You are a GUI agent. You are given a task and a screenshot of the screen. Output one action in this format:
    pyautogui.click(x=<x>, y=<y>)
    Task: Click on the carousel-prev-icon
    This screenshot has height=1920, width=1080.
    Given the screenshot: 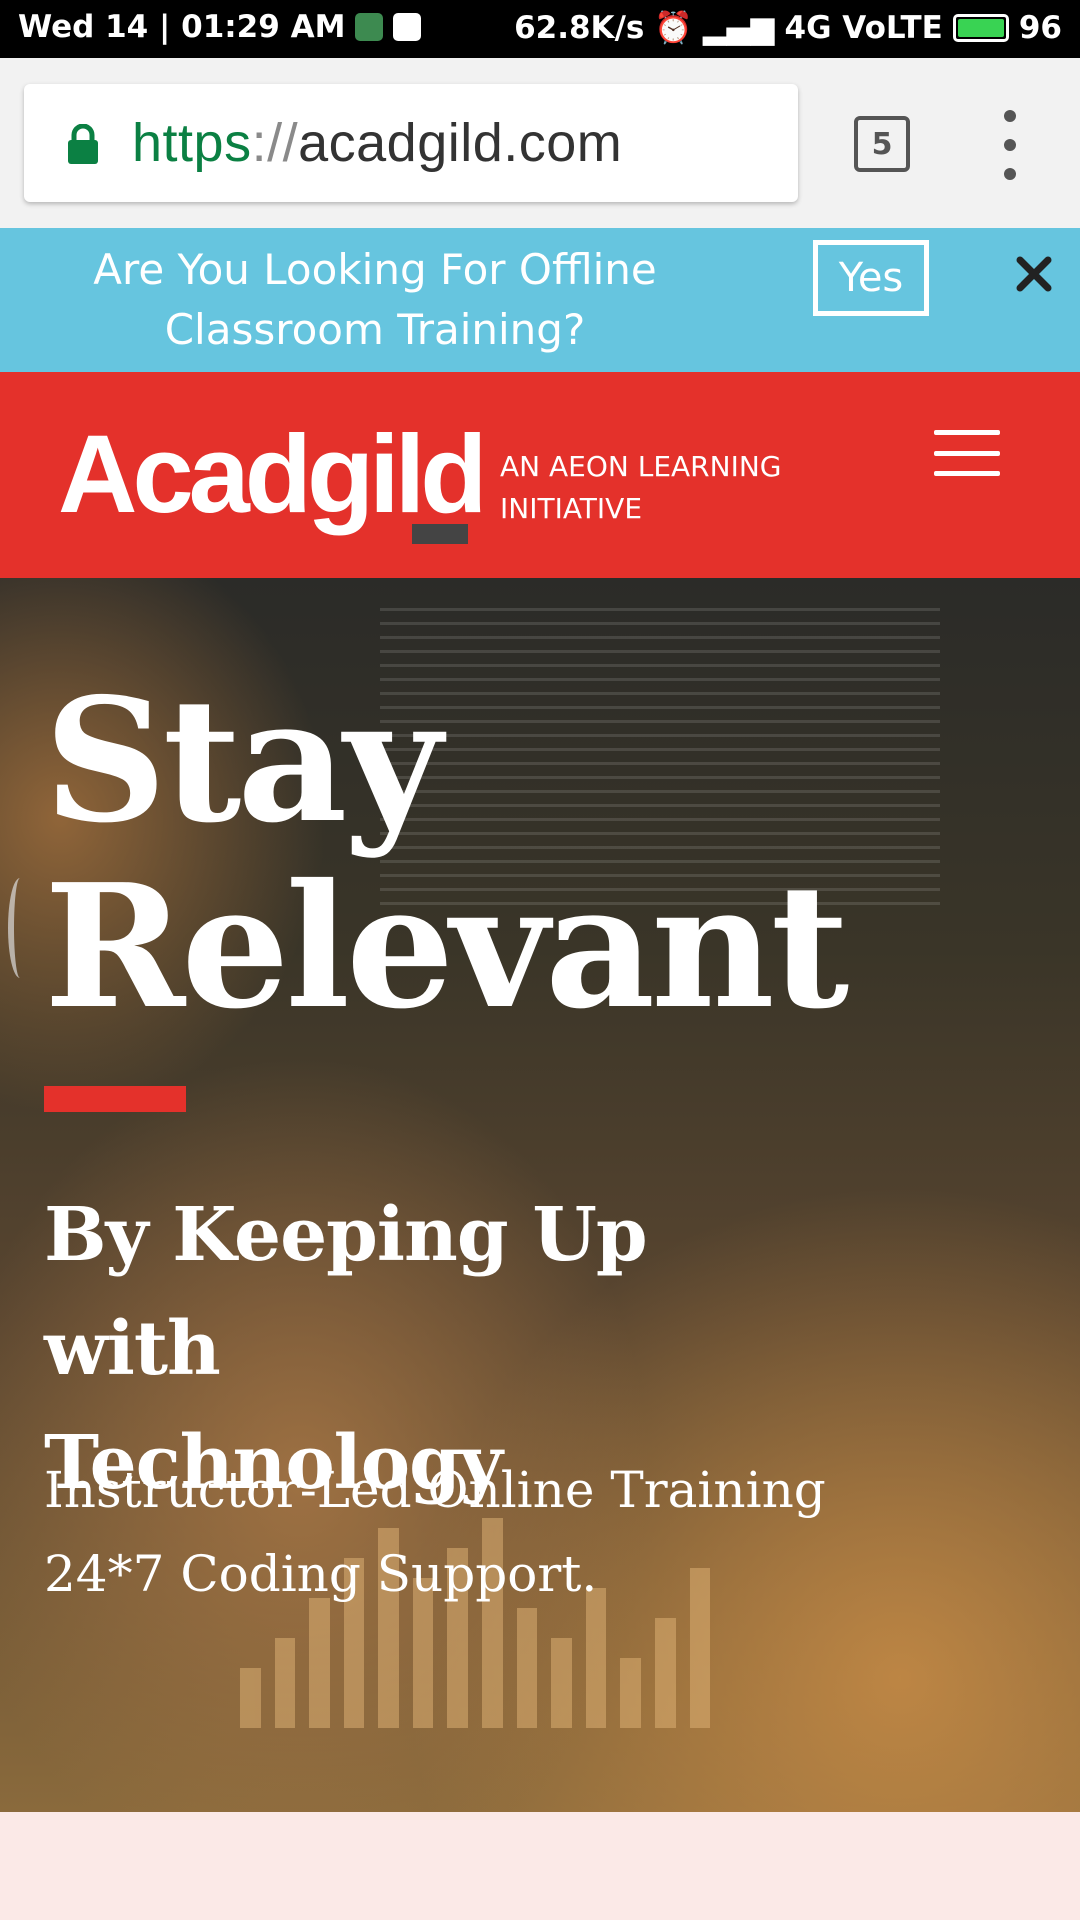 What is the action you would take?
    pyautogui.click(x=20, y=928)
    